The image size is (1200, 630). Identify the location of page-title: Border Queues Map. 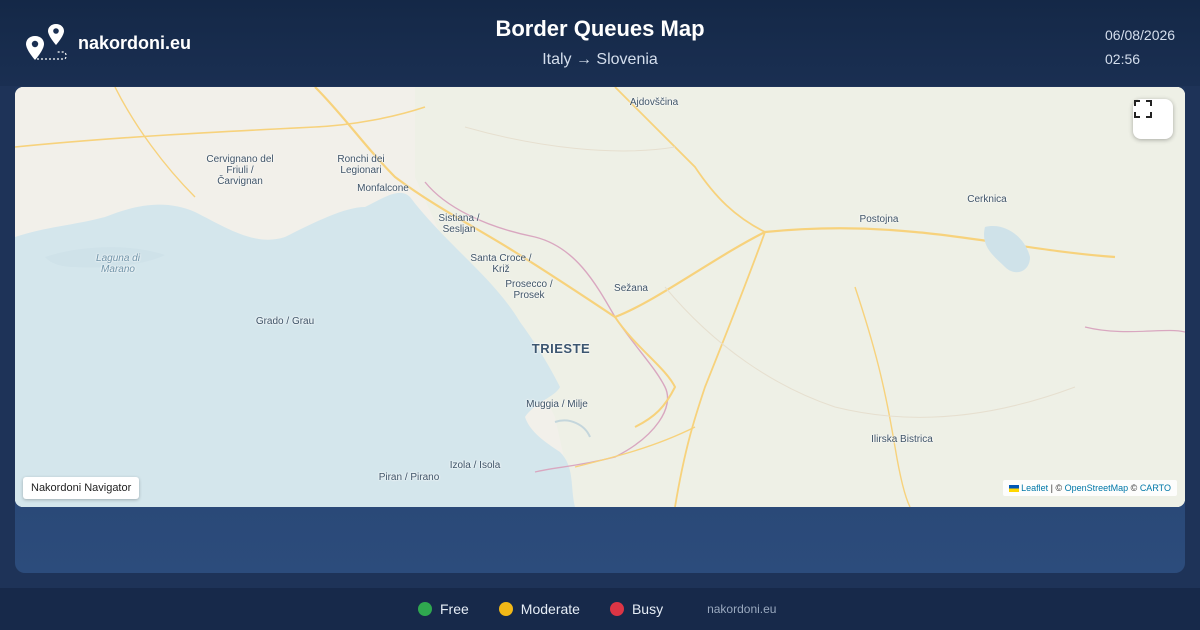
(600, 28).